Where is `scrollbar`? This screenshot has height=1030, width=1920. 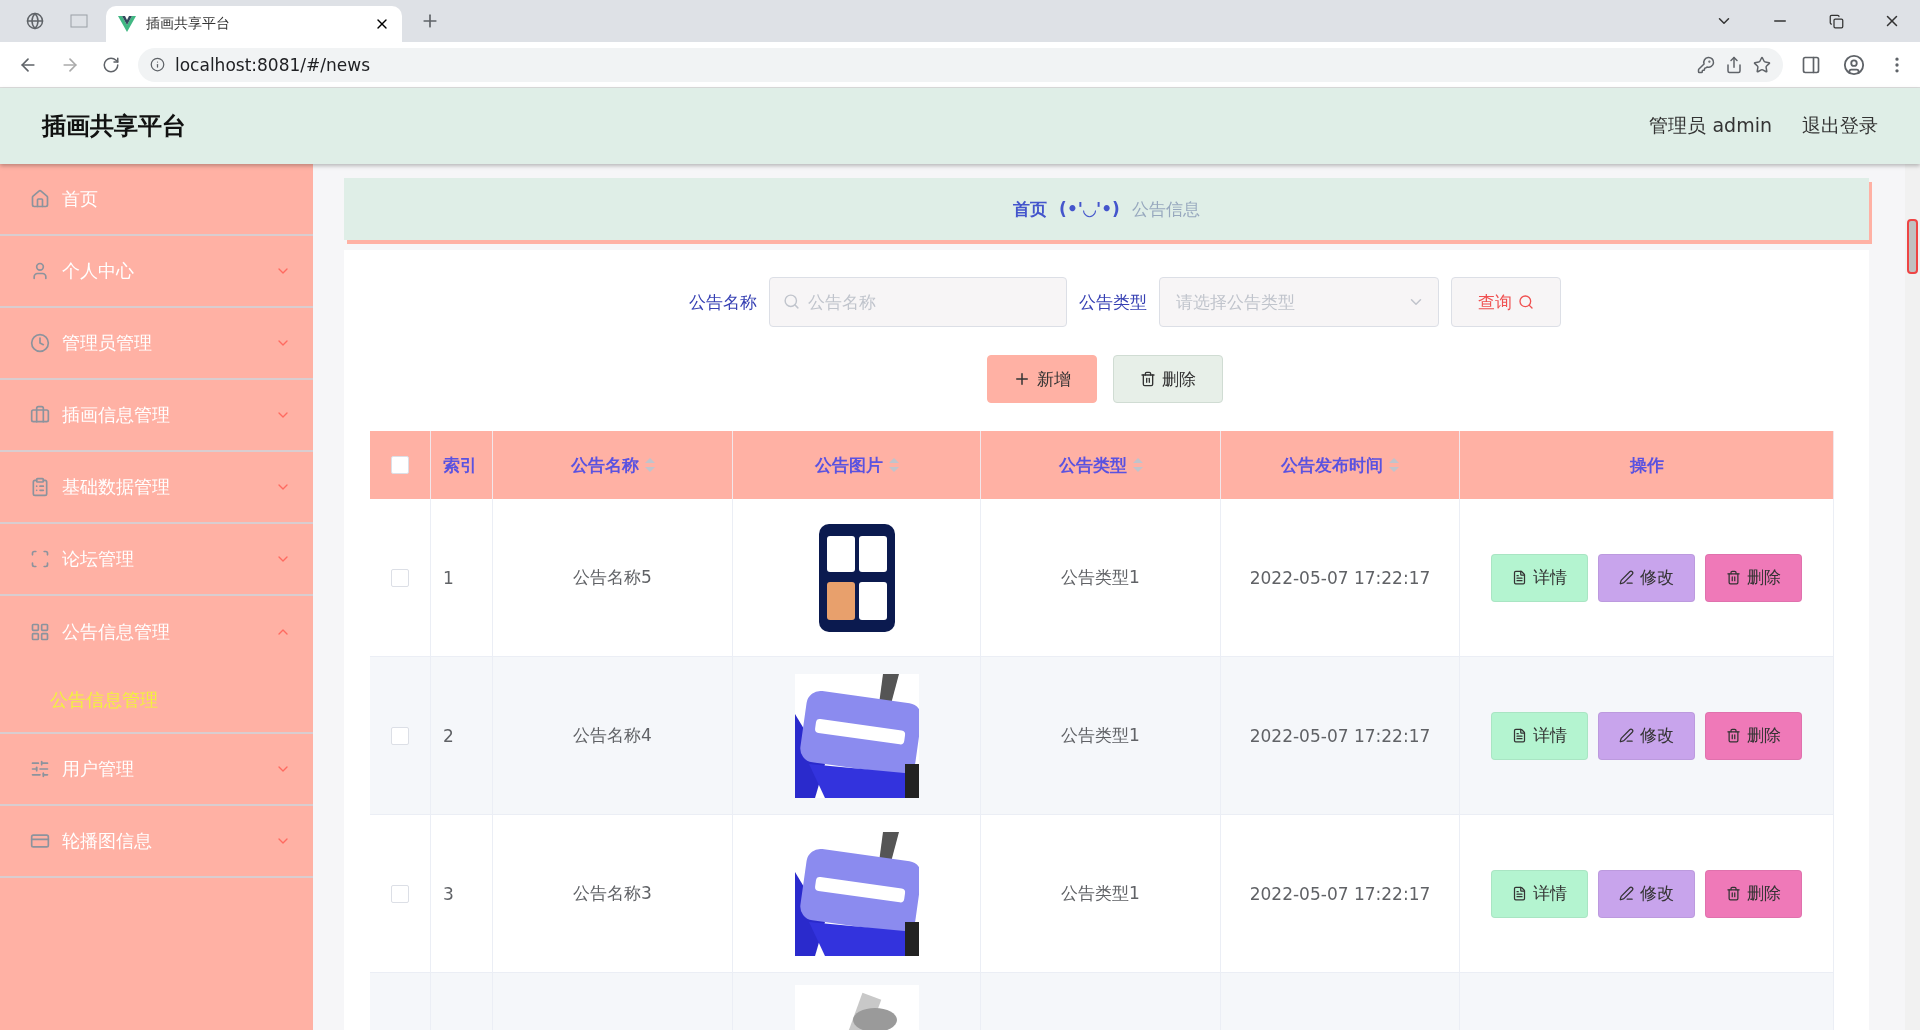 scrollbar is located at coordinates (1912, 597).